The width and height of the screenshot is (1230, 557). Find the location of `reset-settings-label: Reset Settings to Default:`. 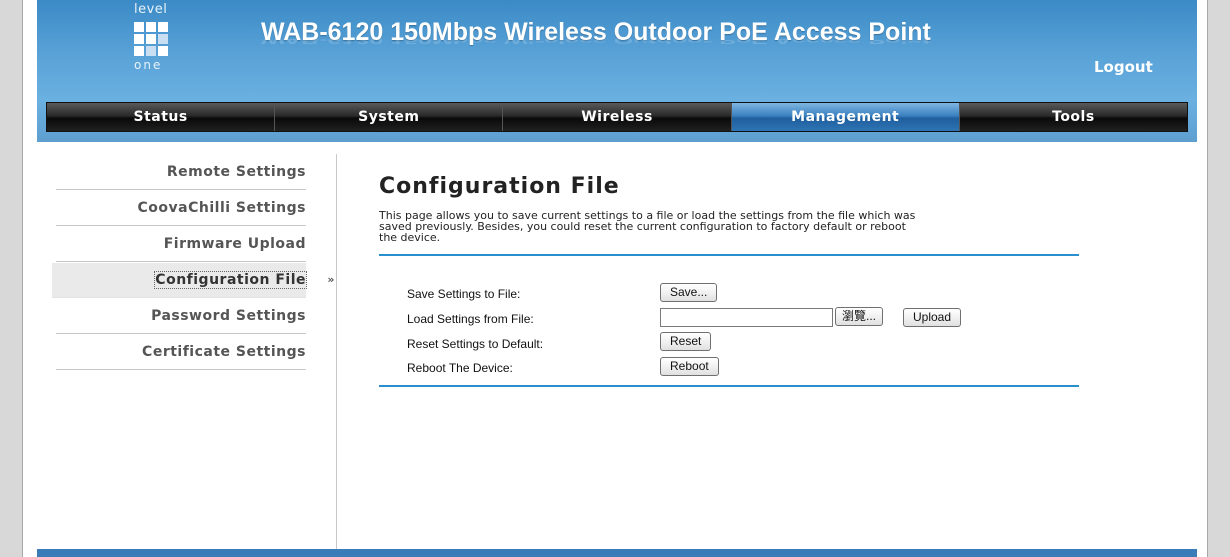

reset-settings-label: Reset Settings to Default: is located at coordinates (475, 344).